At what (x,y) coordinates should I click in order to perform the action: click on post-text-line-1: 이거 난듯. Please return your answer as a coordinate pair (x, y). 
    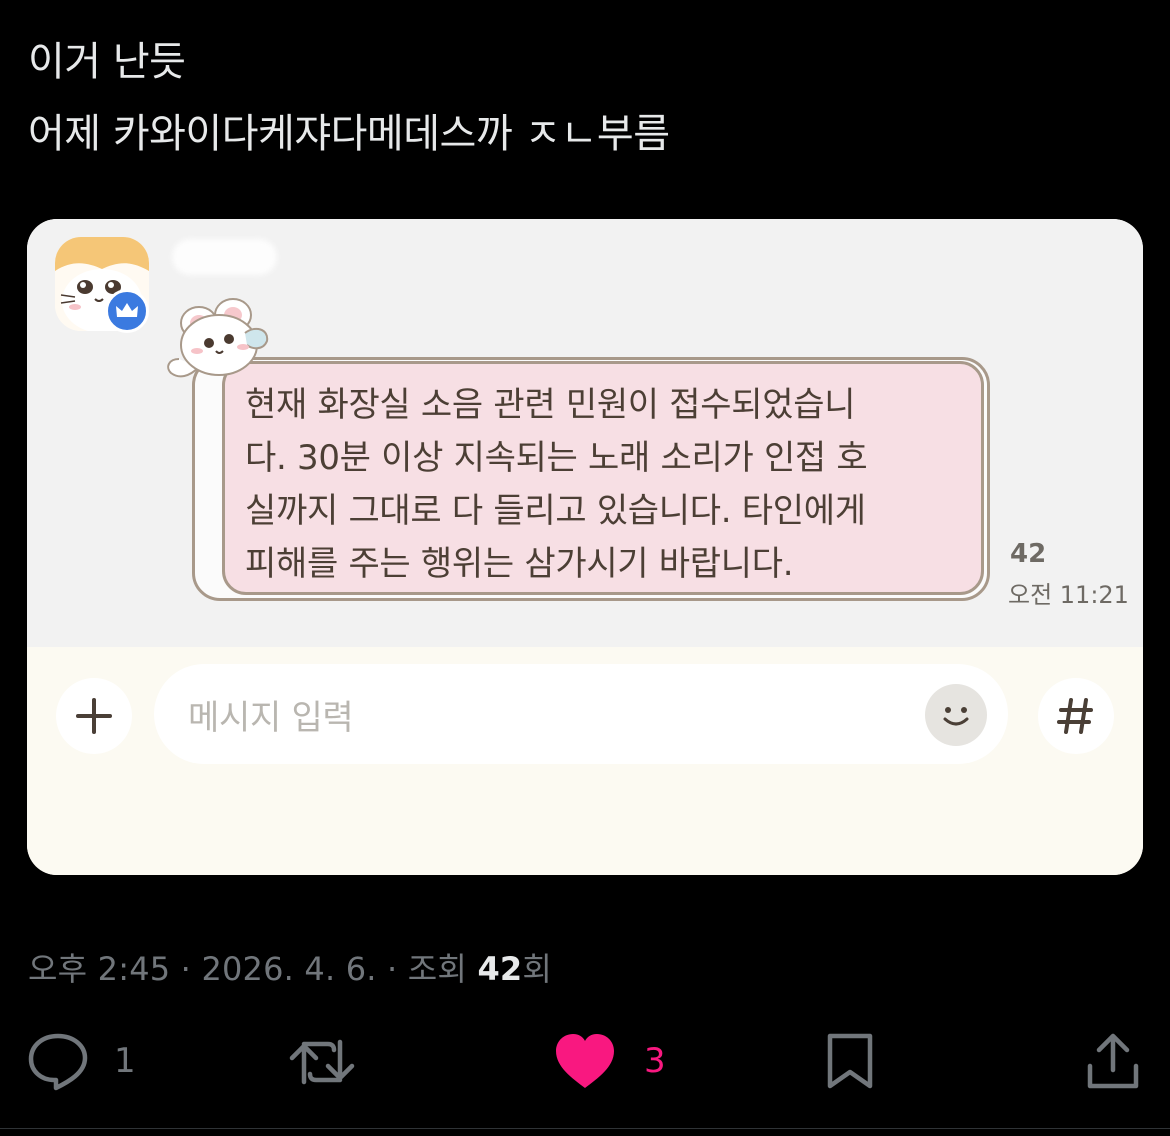
    Looking at the image, I should click on (107, 62).